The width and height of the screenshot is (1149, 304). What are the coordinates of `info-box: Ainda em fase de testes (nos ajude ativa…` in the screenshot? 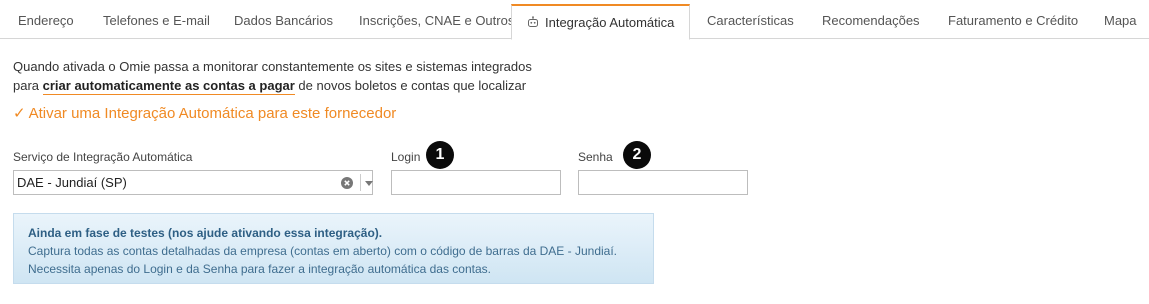 It's located at (333, 248).